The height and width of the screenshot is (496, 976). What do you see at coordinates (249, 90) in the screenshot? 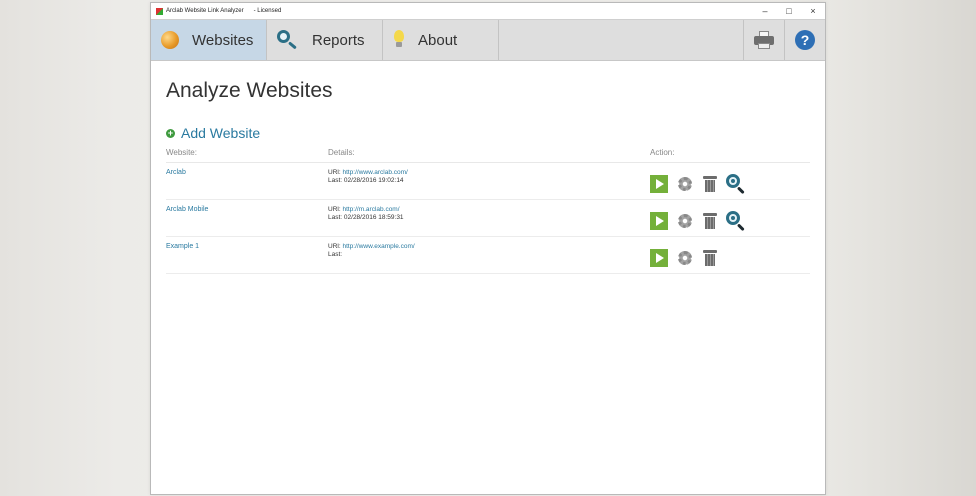
I see `page-title: Analyze Websites` at bounding box center [249, 90].